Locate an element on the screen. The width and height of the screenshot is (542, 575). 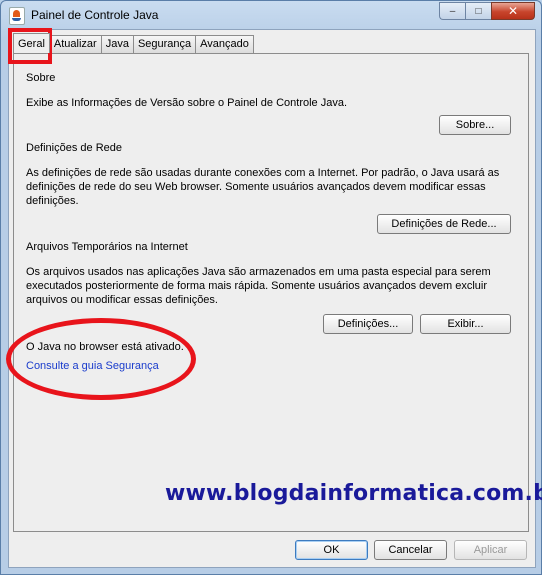
tab-seguranca: Segurança is located at coordinates (164, 44).